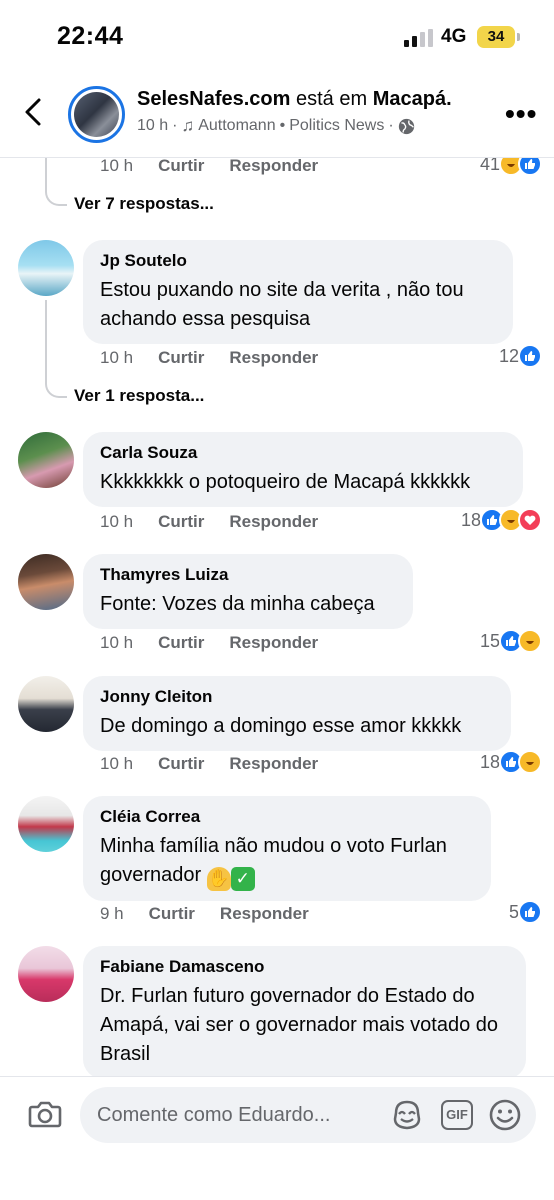 The width and height of the screenshot is (554, 1200). What do you see at coordinates (213, 99) in the screenshot?
I see `page-name: SelesNafes.com` at bounding box center [213, 99].